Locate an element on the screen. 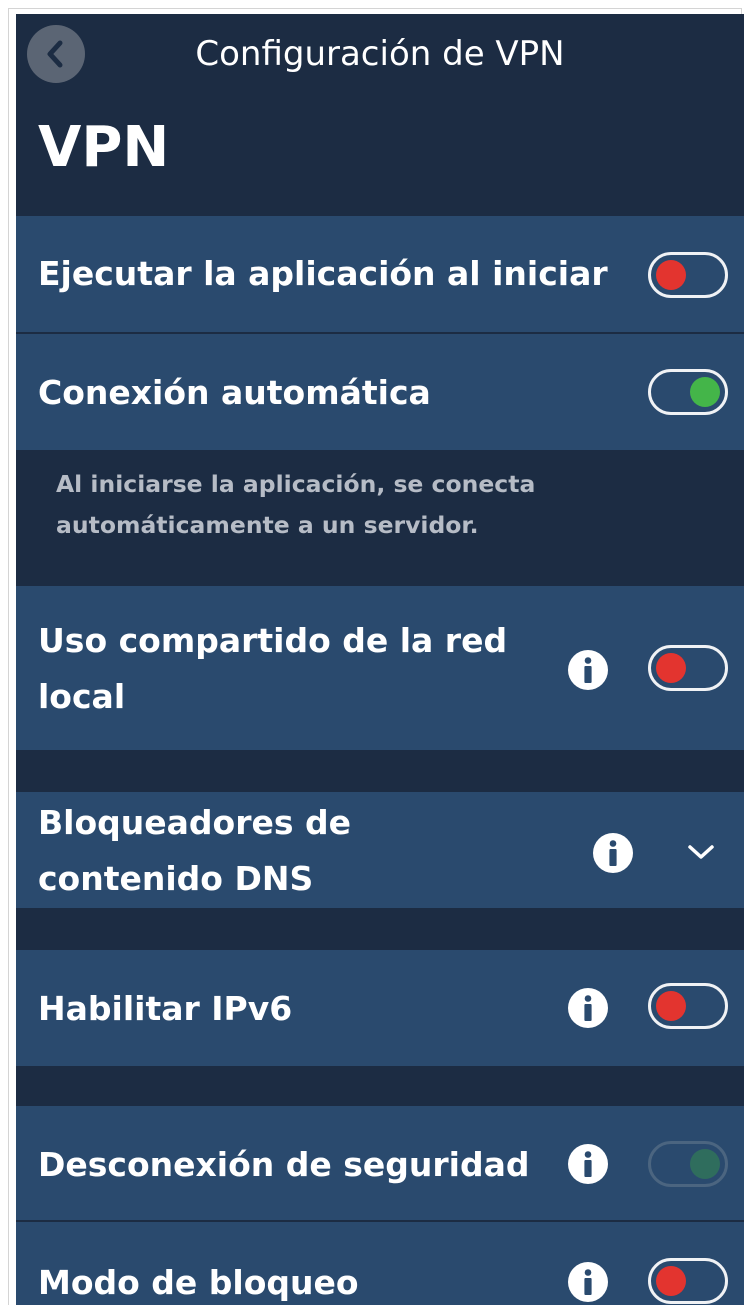 Image resolution: width=744 pixels, height=1305 pixels. ipv6-toggle is located at coordinates (688, 1006).